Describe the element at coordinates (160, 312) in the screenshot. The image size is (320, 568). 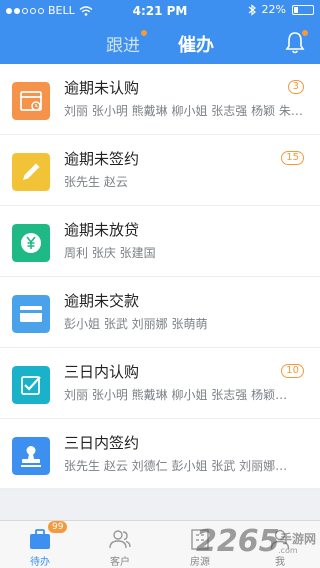
I see `list-item: 逾期未交款 彭小姐 张武 刘丽娜 张萌萌` at that location.